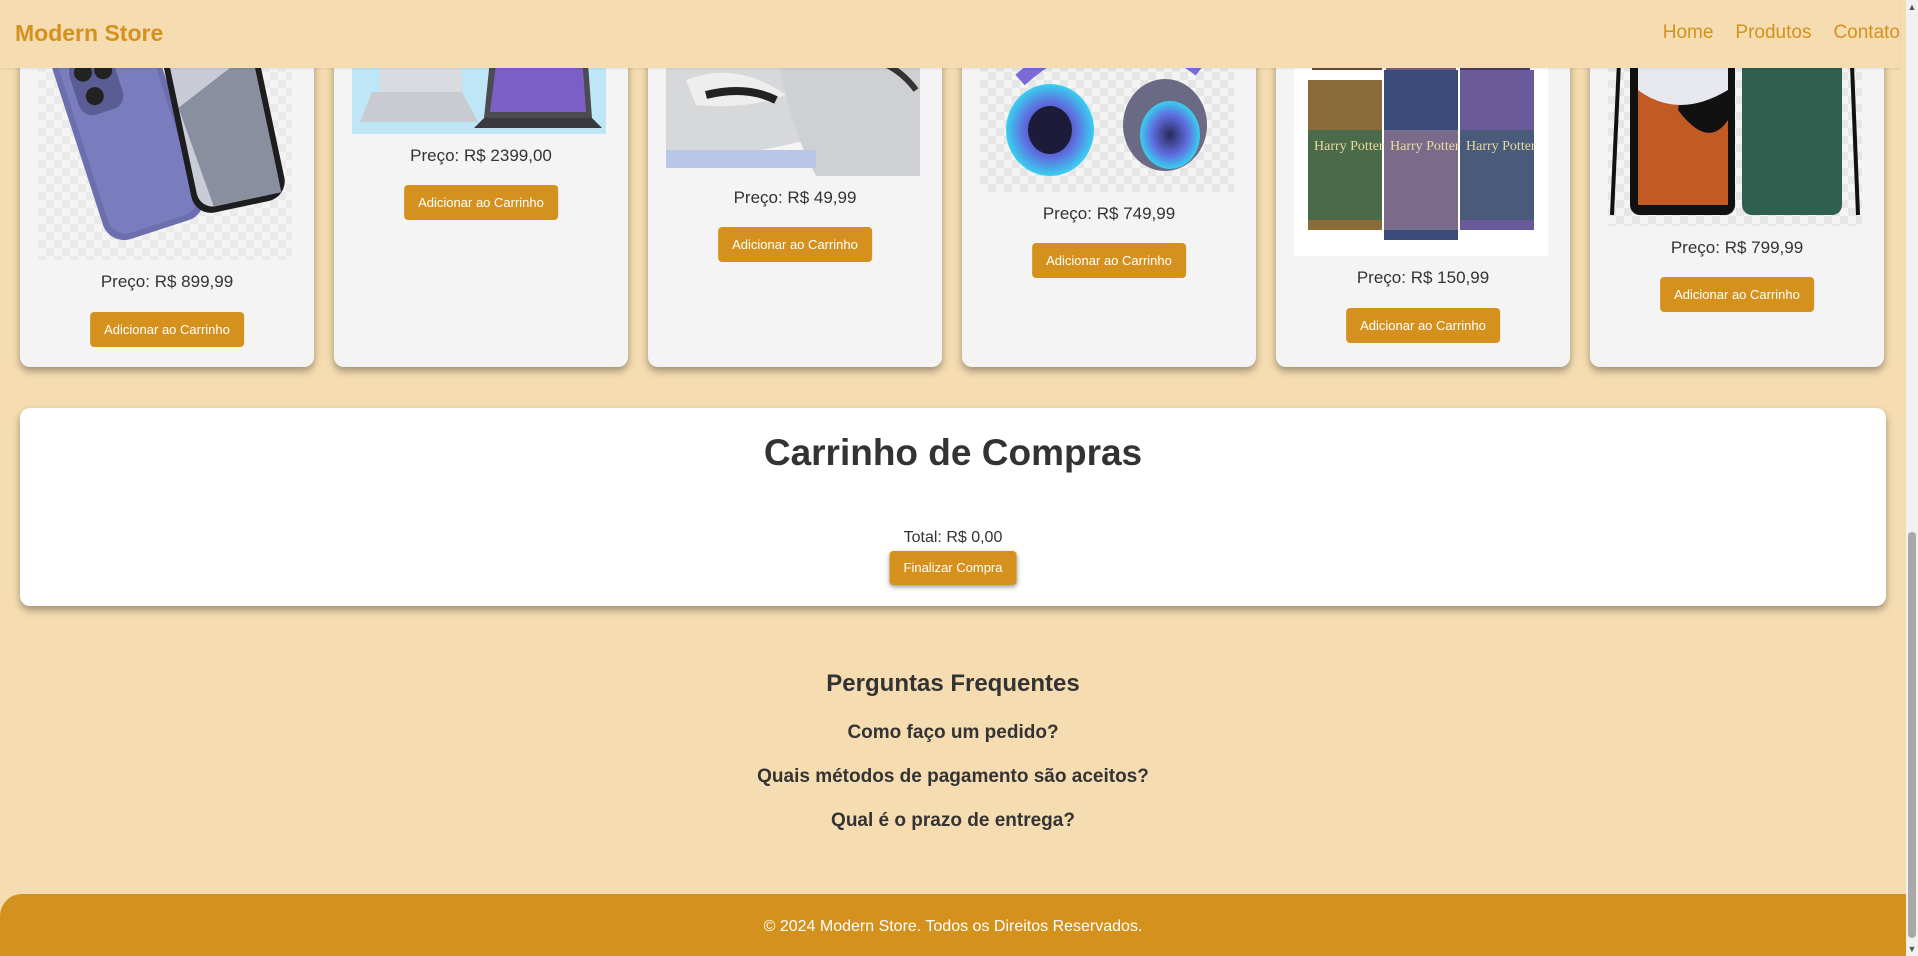  Describe the element at coordinates (481, 155) in the screenshot. I see `product-price: Preço: R$ 2399,00` at that location.